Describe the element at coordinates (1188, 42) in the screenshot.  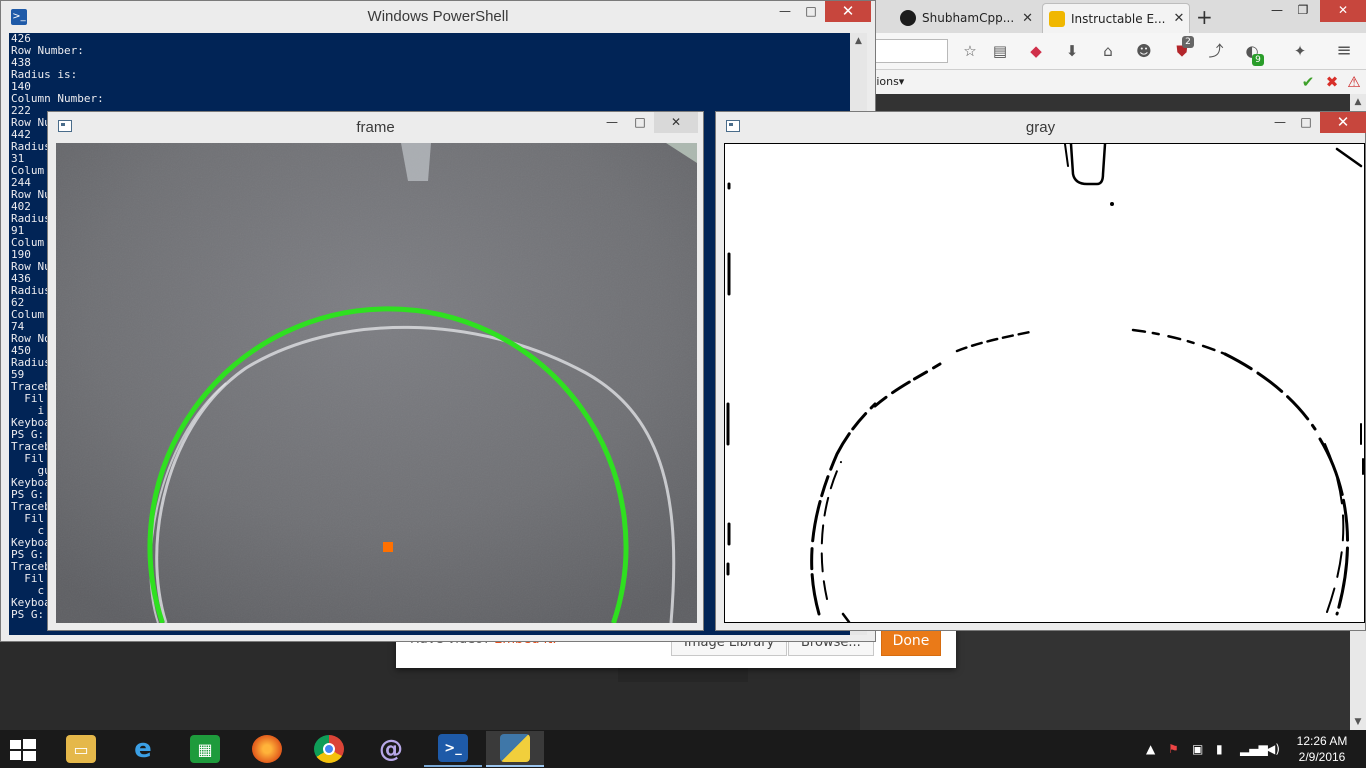
I see `ublock-badge: 2` at that location.